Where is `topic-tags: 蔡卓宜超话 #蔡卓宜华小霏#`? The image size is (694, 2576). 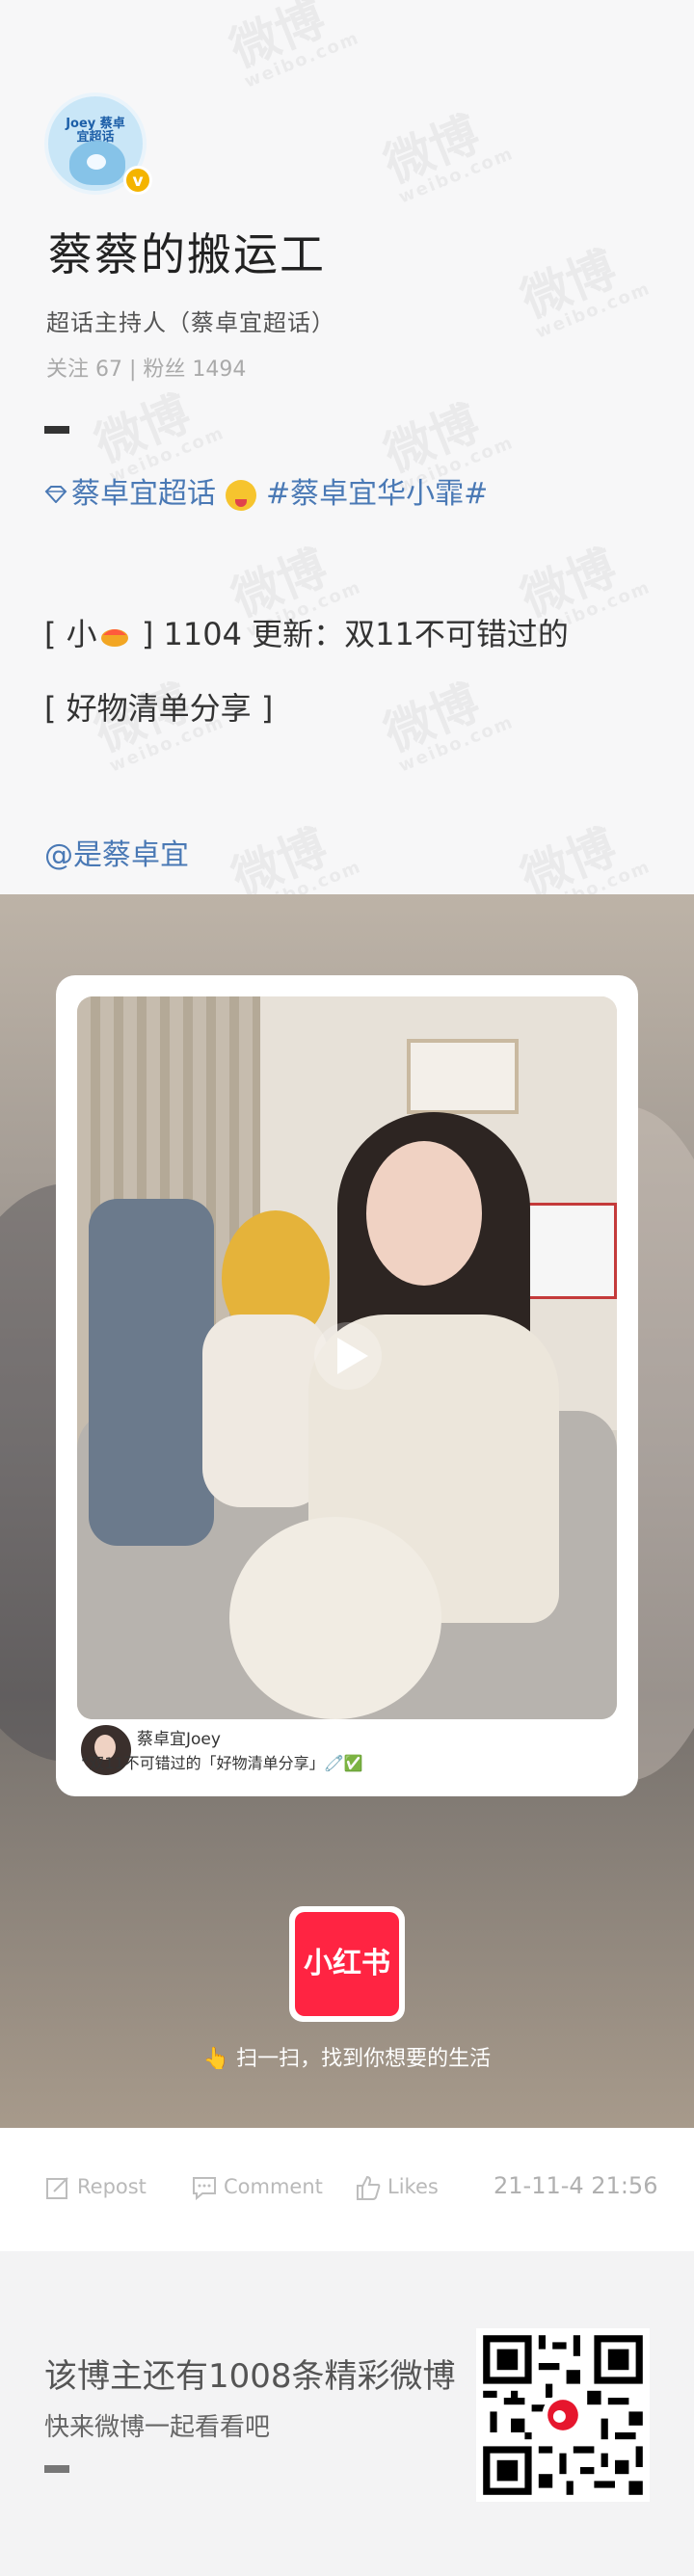 topic-tags: 蔡卓宜超话 #蔡卓宜华小霏# is located at coordinates (266, 490).